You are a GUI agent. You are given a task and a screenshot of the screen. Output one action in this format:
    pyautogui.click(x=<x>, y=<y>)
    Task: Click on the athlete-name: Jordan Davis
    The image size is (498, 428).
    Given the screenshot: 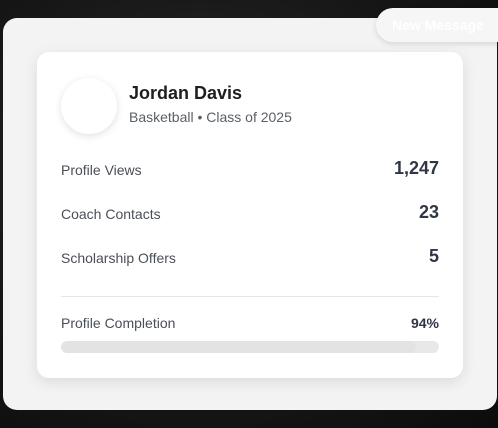 What is the action you would take?
    pyautogui.click(x=186, y=93)
    